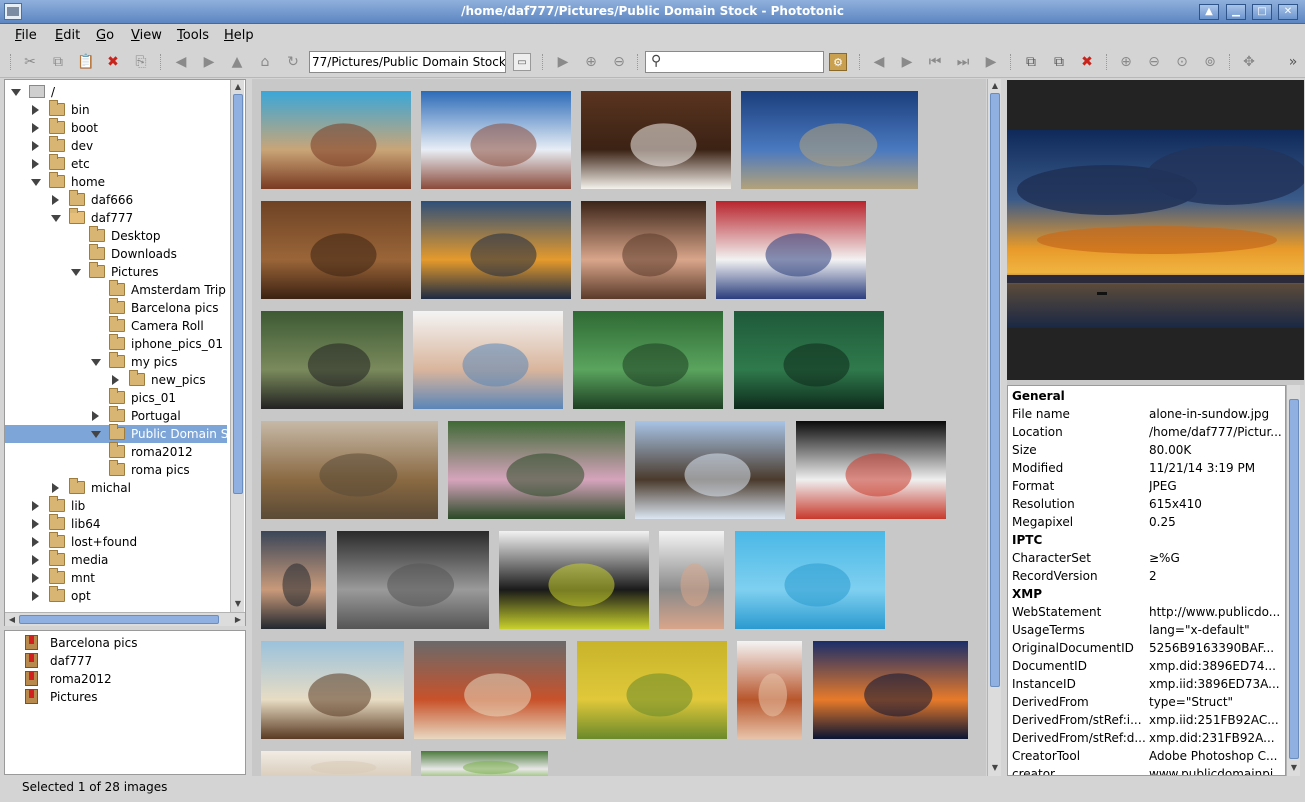 The height and width of the screenshot is (802, 1305). I want to click on forward-icon: ▶, so click(209, 62).